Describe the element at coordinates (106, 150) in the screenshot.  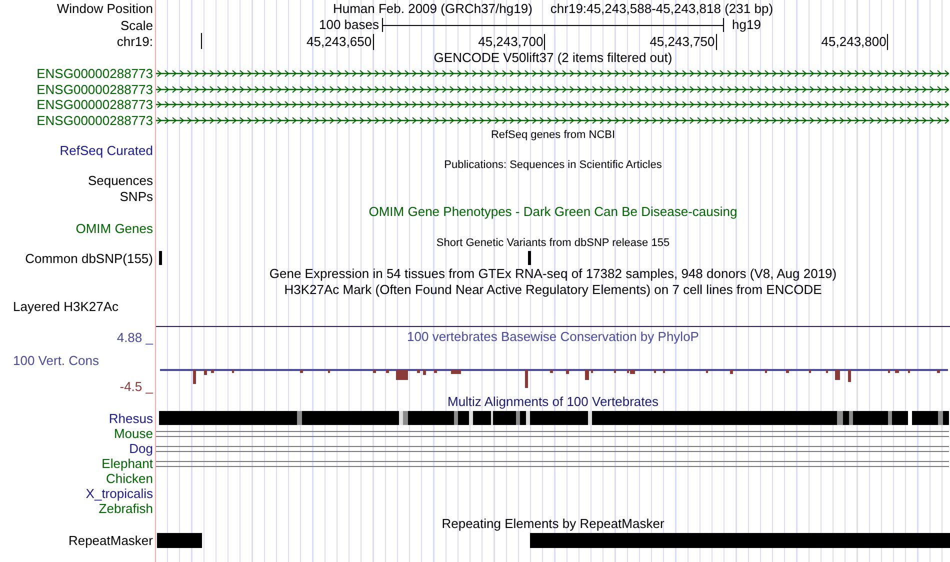
I see `track-label: RefSeq Curated` at that location.